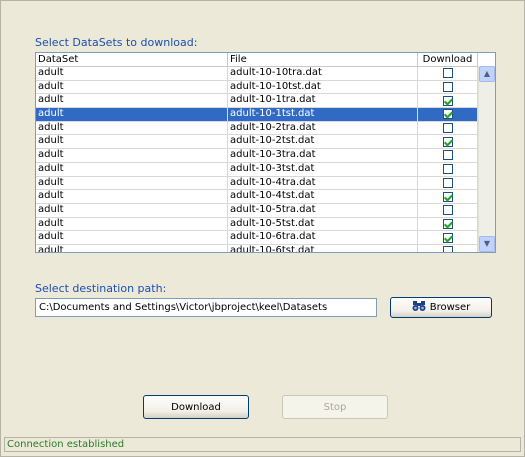  I want to click on file-cell: adult-10-4tra.dat, so click(323, 183).